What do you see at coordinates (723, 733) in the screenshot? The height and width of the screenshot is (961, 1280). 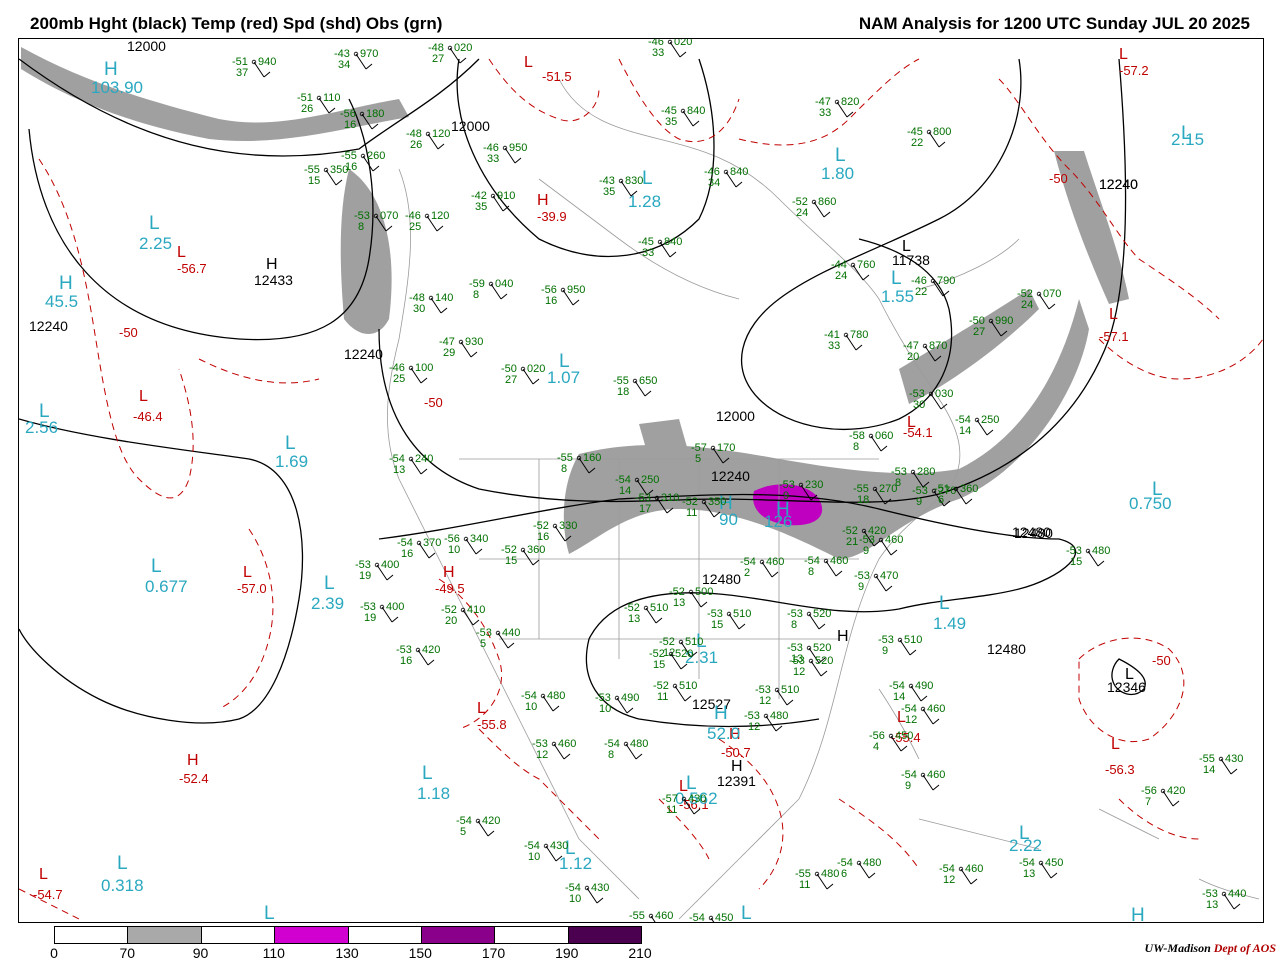 I see `speed-center-value: 52.0` at bounding box center [723, 733].